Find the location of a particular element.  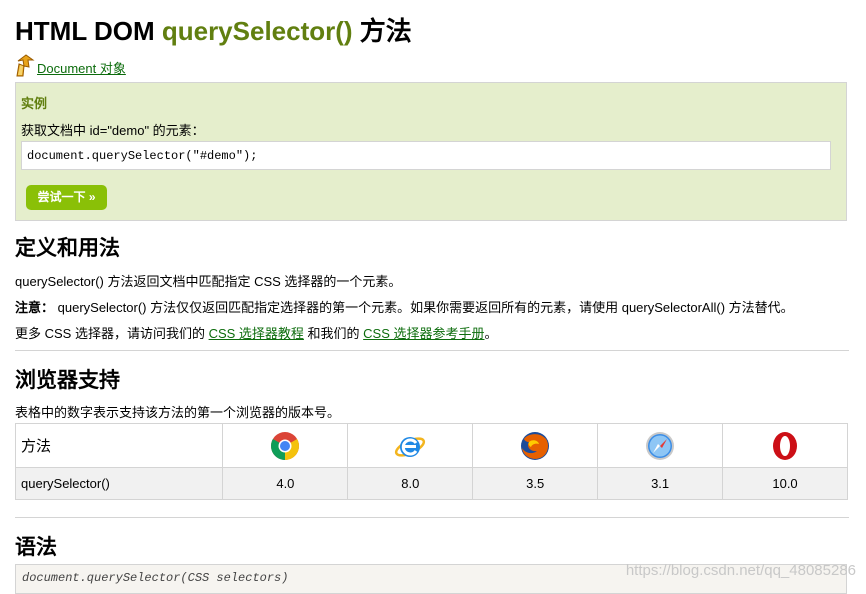

safari-version: 3.1 is located at coordinates (660, 483).